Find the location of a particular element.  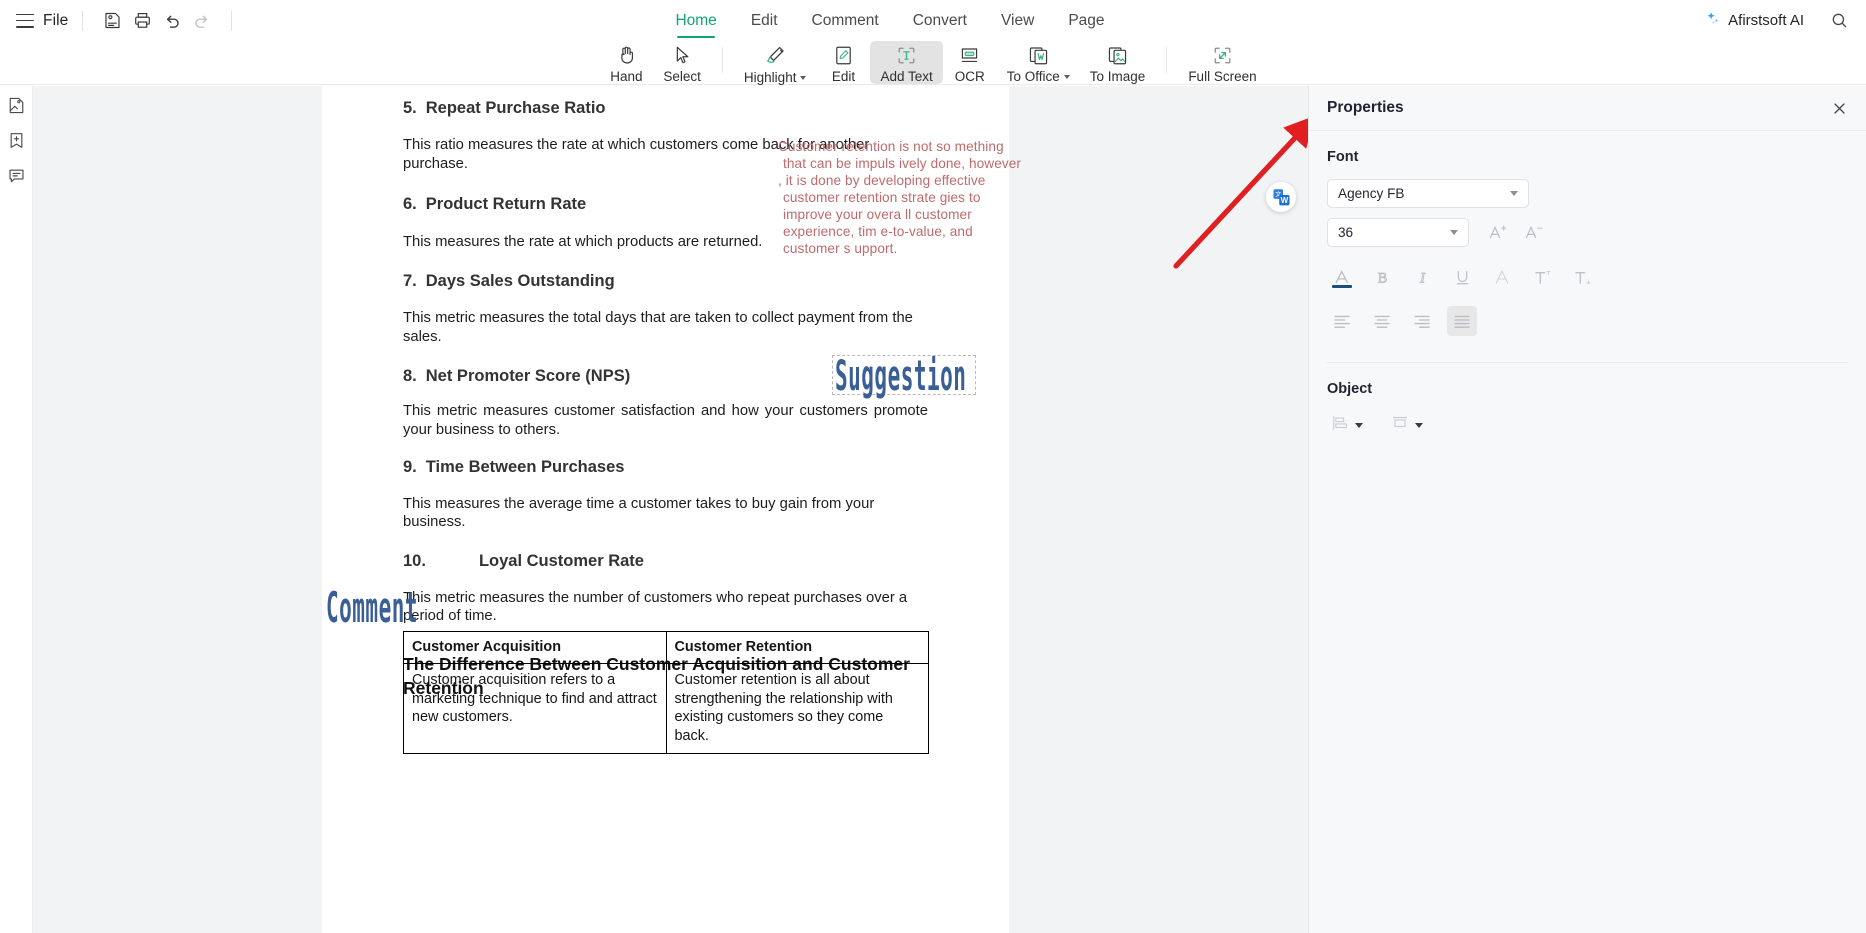

ribbon-to-image-tool: To Image is located at coordinates (1118, 62).